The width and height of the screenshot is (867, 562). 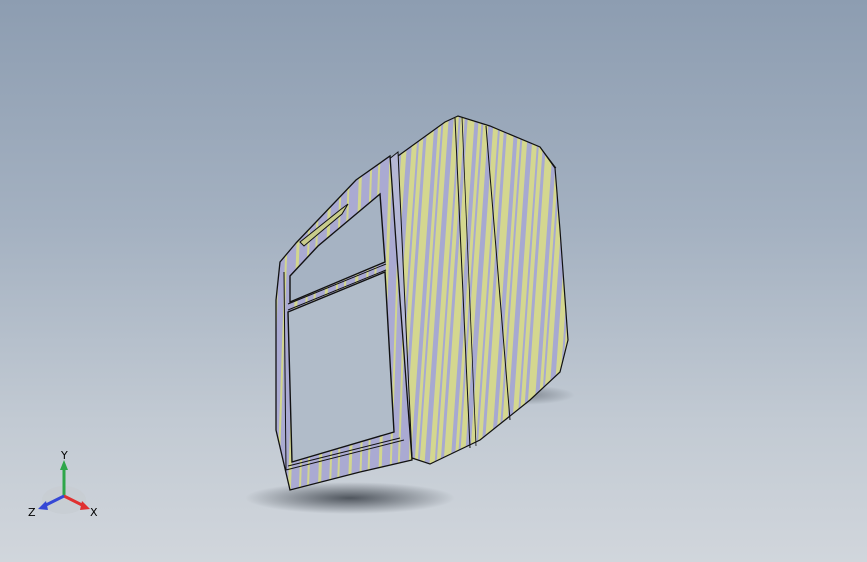 I want to click on x-axis-label: X, so click(x=94, y=512).